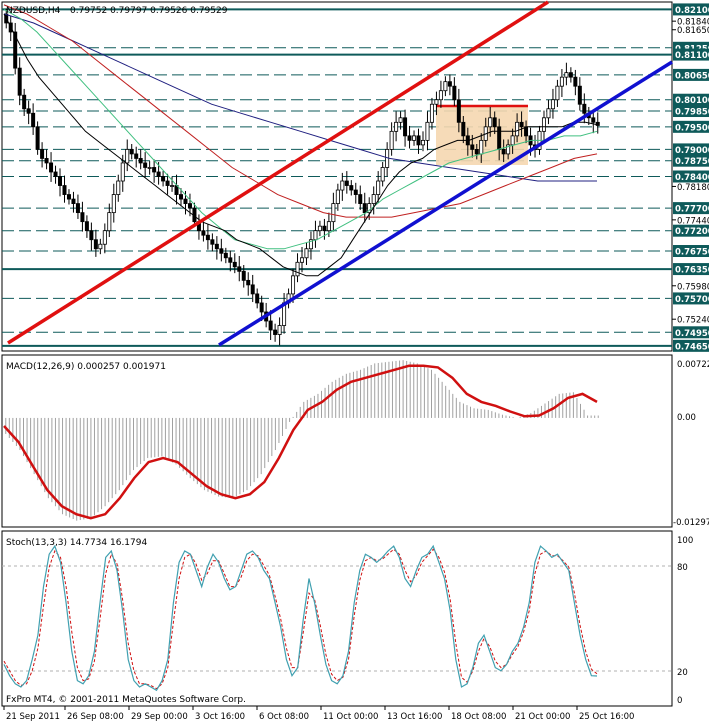  What do you see at coordinates (86, 367) in the screenshot?
I see `macd-label: MACD(12,26,9) 0.000257 0.001971` at bounding box center [86, 367].